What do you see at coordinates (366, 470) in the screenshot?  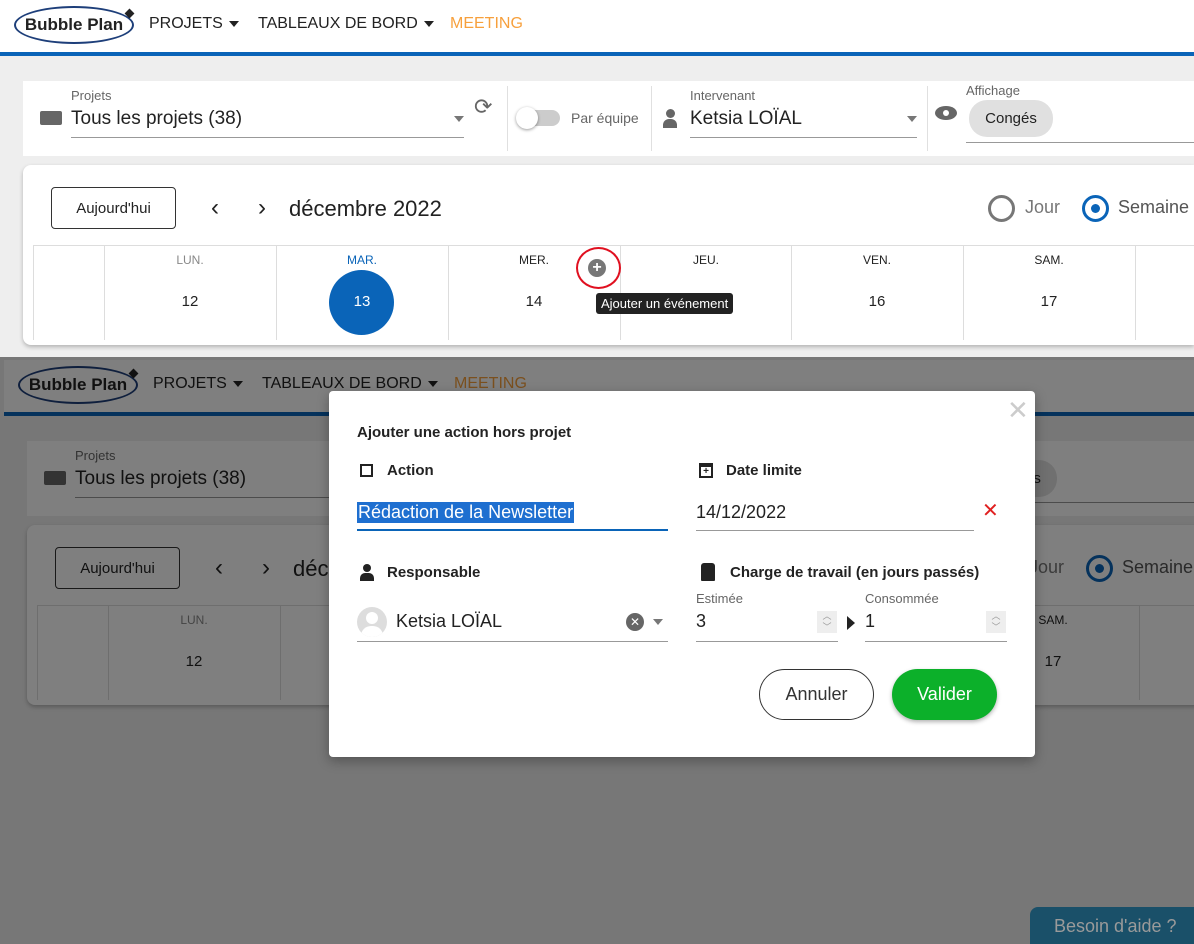 I see `checkbox-icon` at bounding box center [366, 470].